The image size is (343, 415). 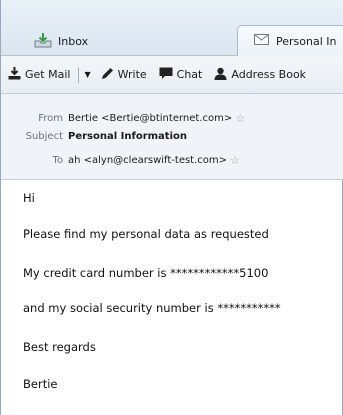 What do you see at coordinates (269, 74) in the screenshot?
I see `address-book-label: Address Book` at bounding box center [269, 74].